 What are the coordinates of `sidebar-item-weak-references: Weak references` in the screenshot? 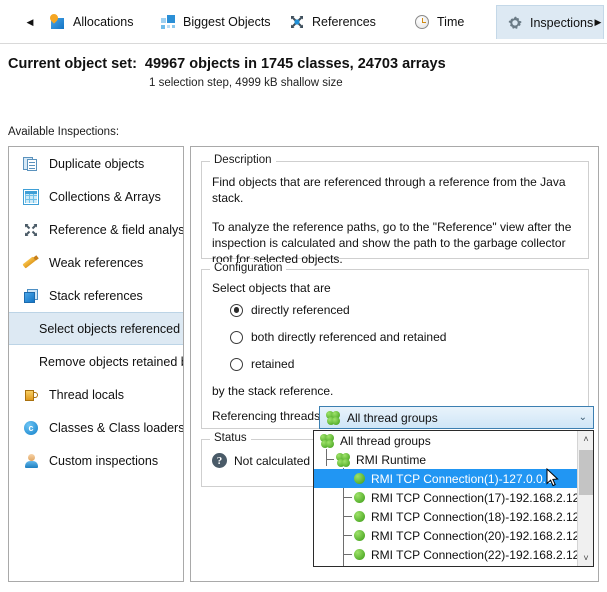 It's located at (96, 262).